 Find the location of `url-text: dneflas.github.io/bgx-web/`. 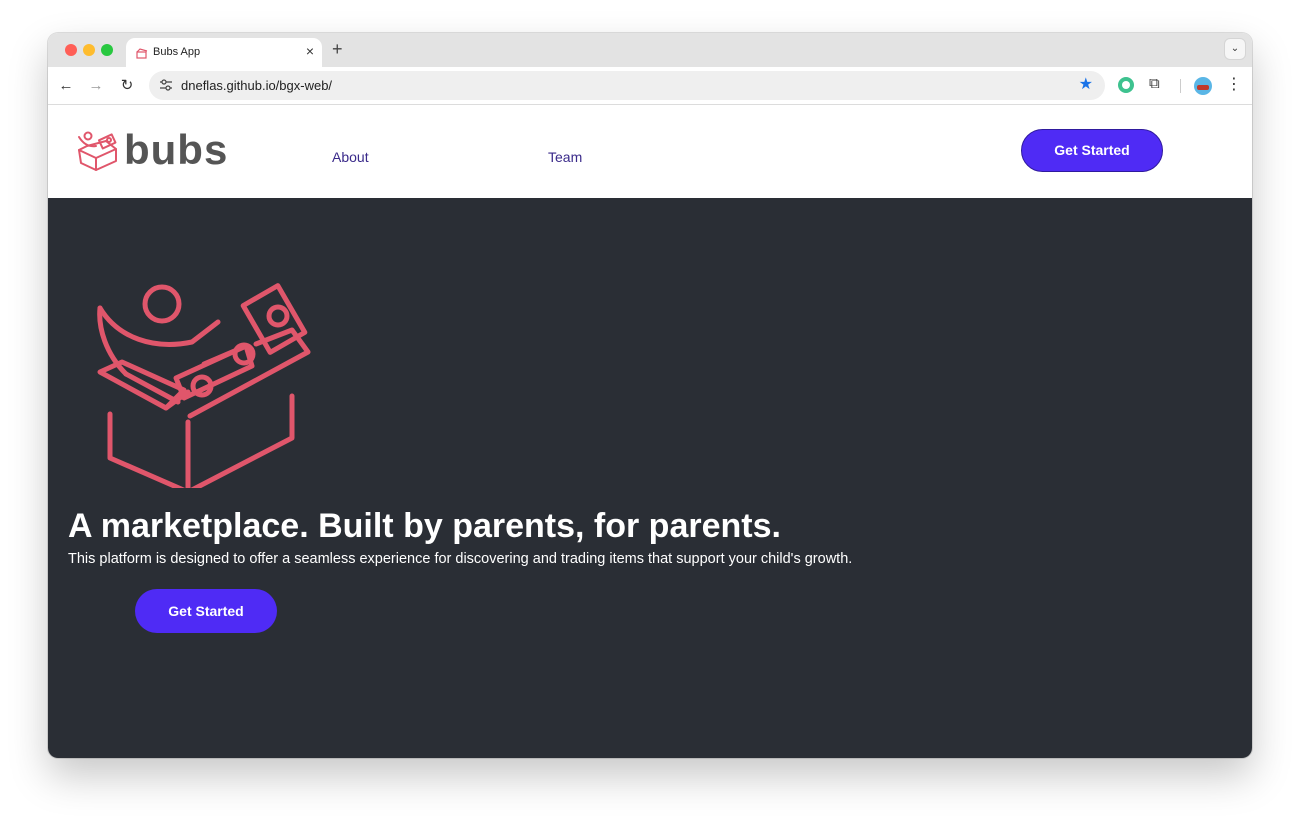

url-text: dneflas.github.io/bgx-web/ is located at coordinates (256, 85).